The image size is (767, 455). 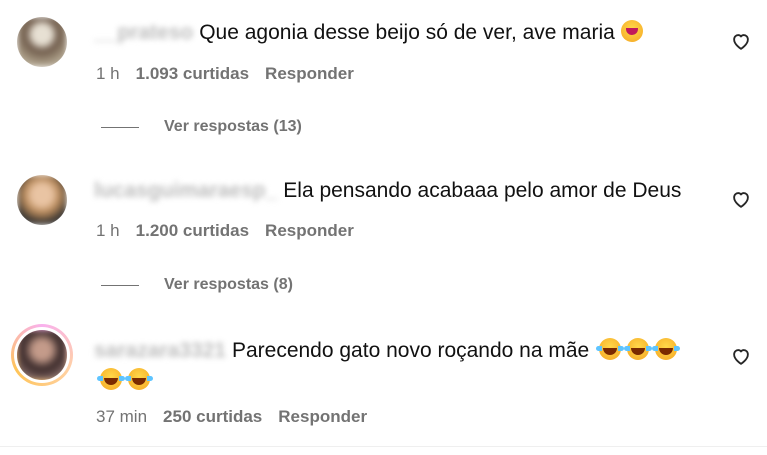 I want to click on view-replies-button: Ver respostas (8), so click(x=197, y=285).